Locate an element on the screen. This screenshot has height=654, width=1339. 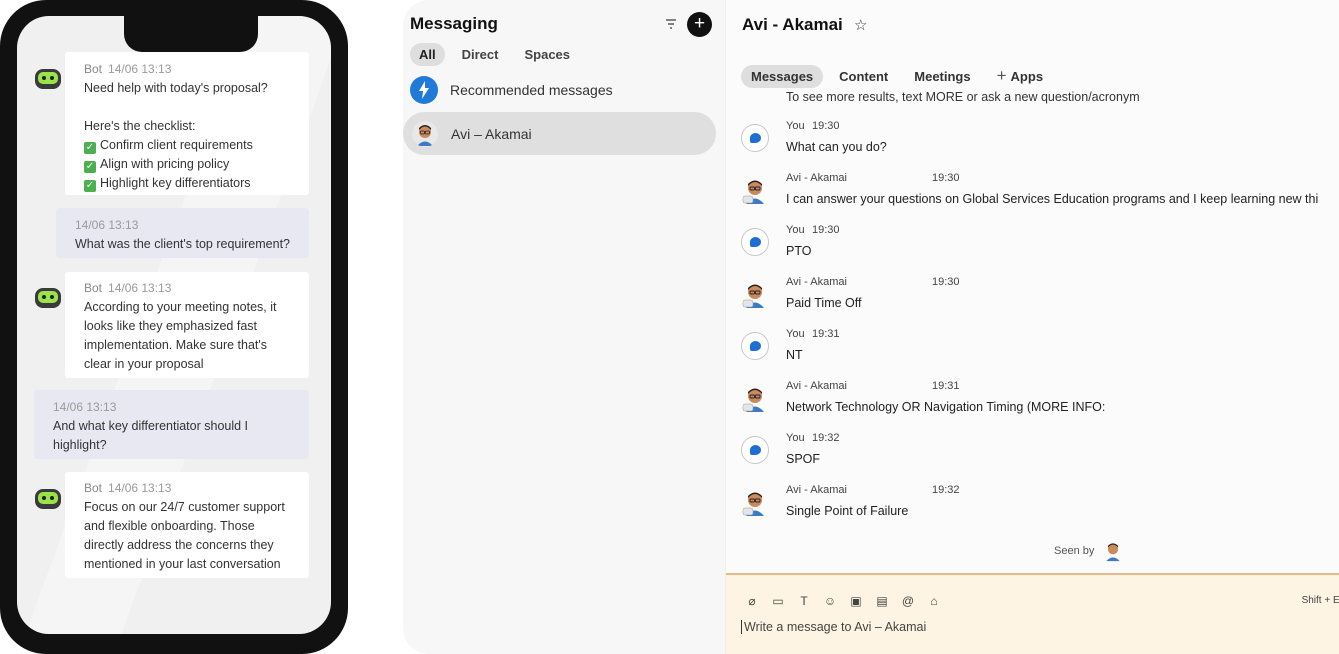
attach-icon: ⌀ is located at coordinates (752, 601).